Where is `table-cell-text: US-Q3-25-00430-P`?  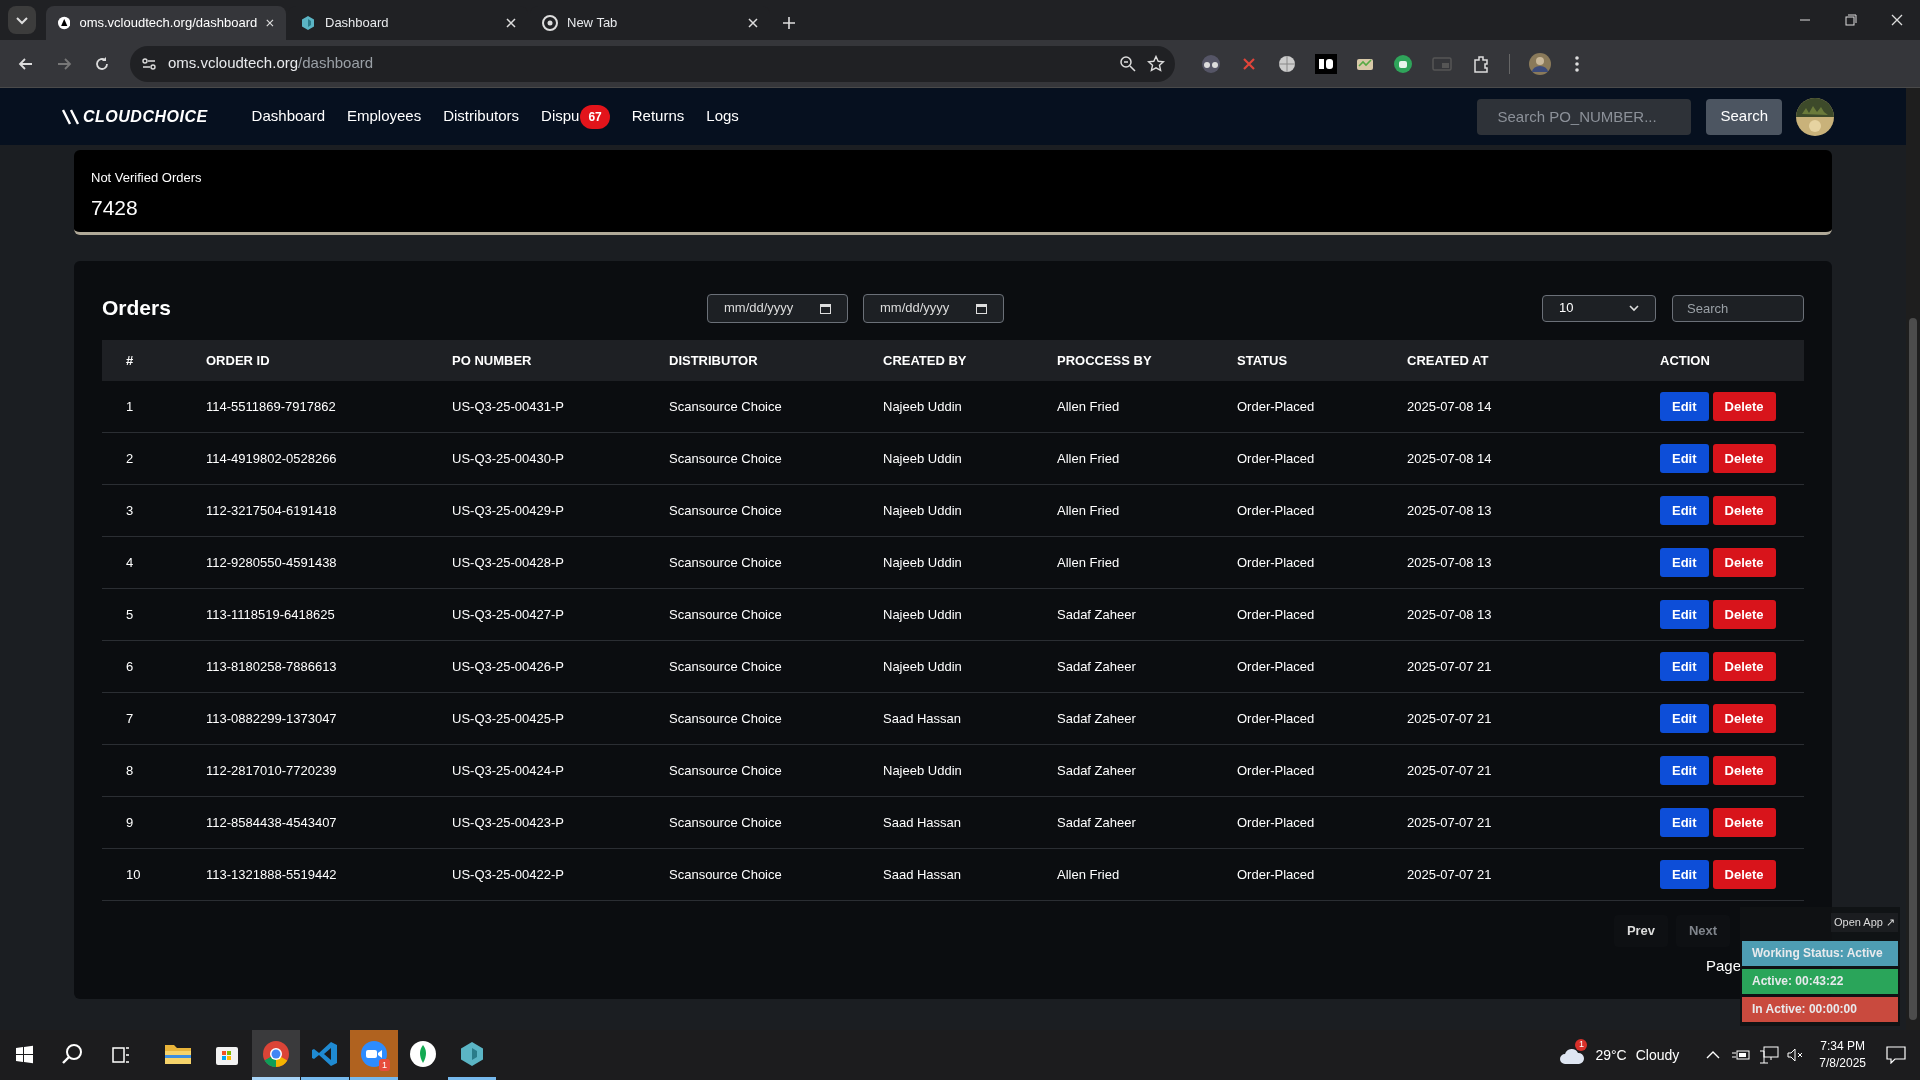
table-cell-text: US-Q3-25-00430-P is located at coordinates (508, 458).